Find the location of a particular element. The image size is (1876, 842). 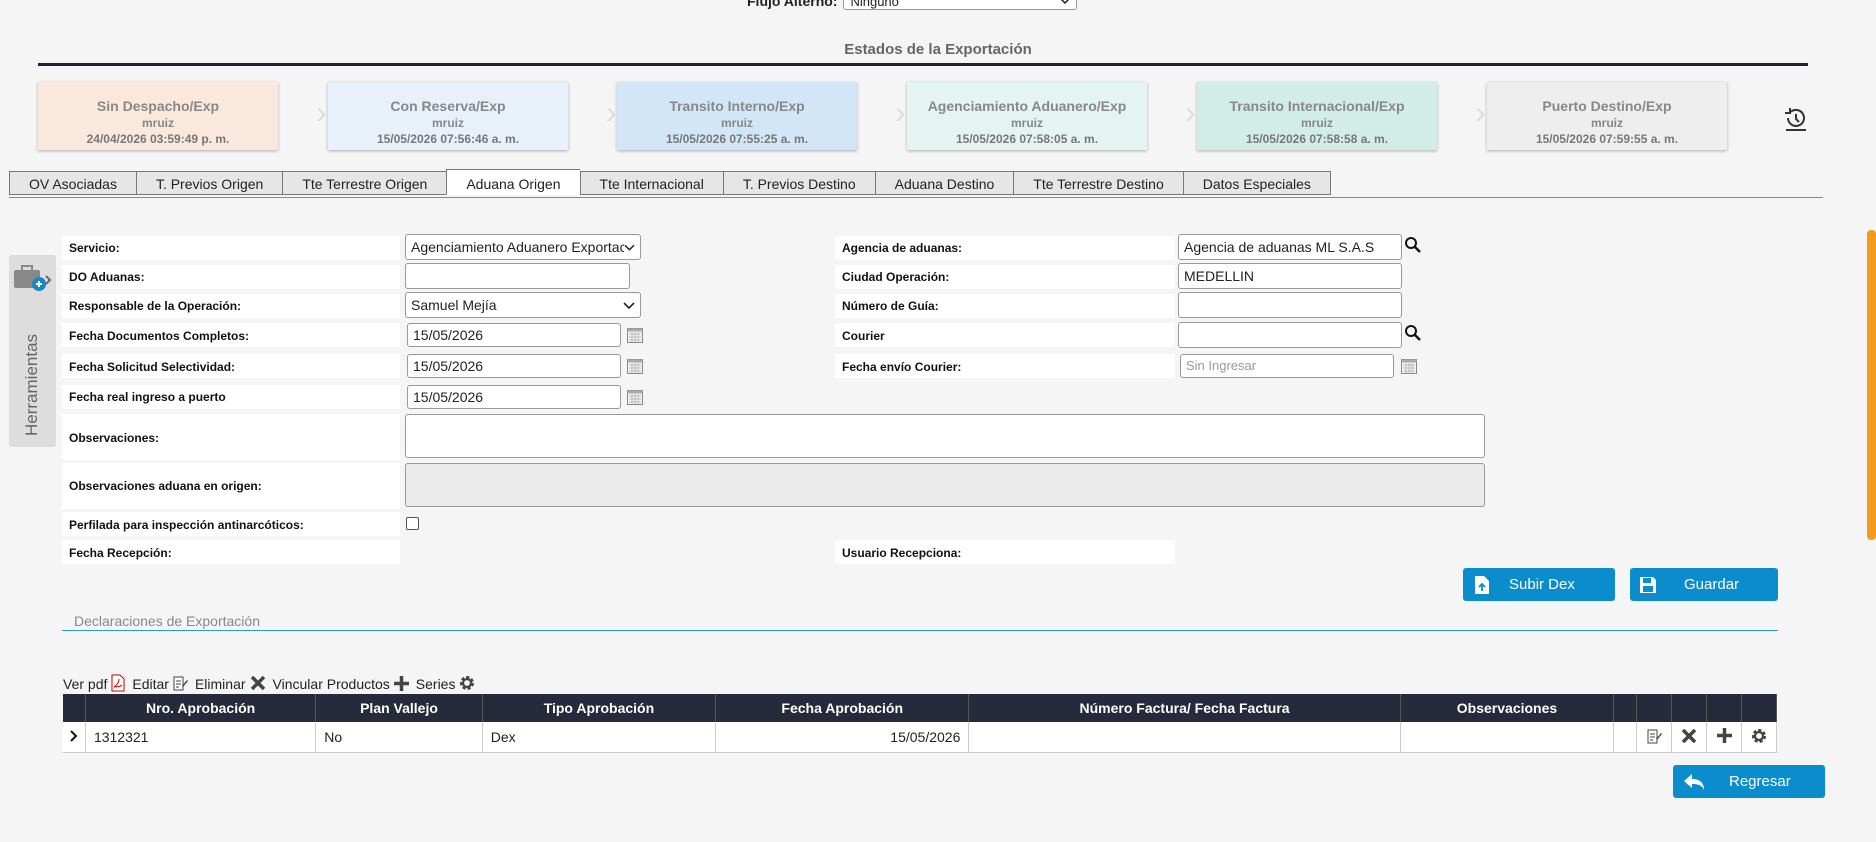

column-header: Plan Vallejo is located at coordinates (399, 708).